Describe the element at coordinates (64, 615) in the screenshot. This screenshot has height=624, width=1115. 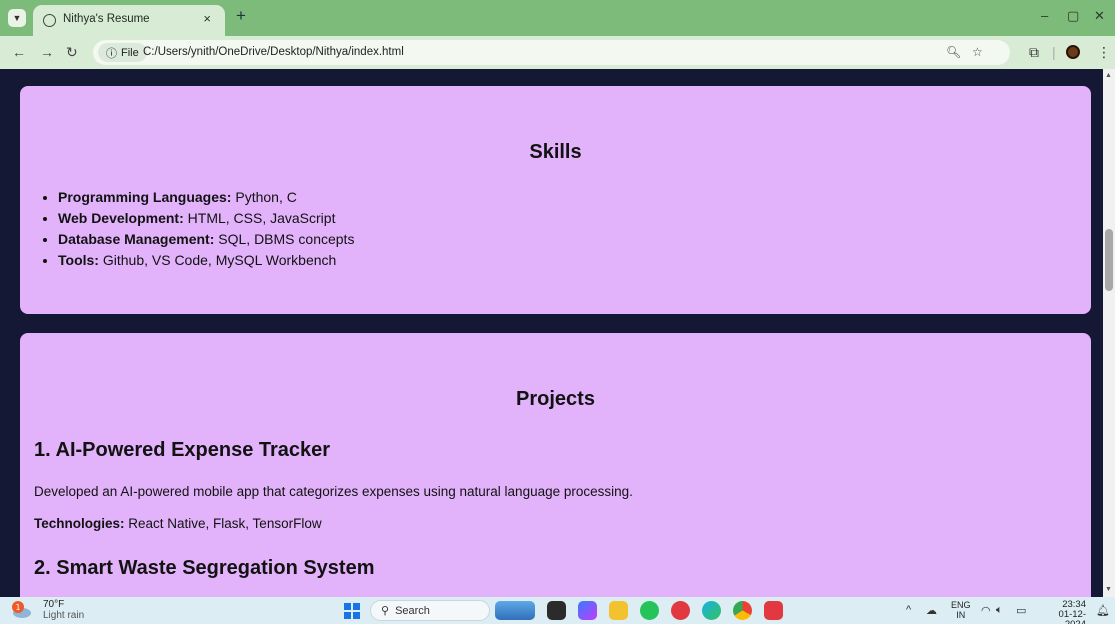
I see `weather-desc: Light rain` at that location.